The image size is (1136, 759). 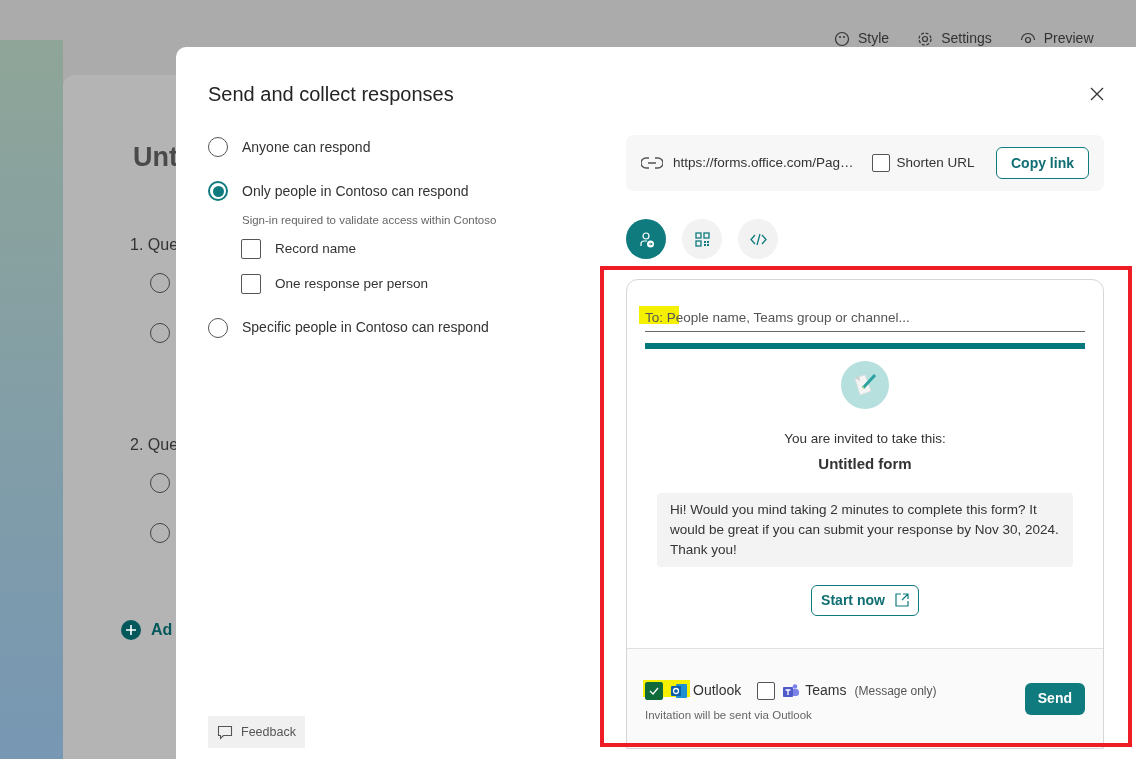 What do you see at coordinates (865, 464) in the screenshot?
I see `form-name-heading: Untitled form` at bounding box center [865, 464].